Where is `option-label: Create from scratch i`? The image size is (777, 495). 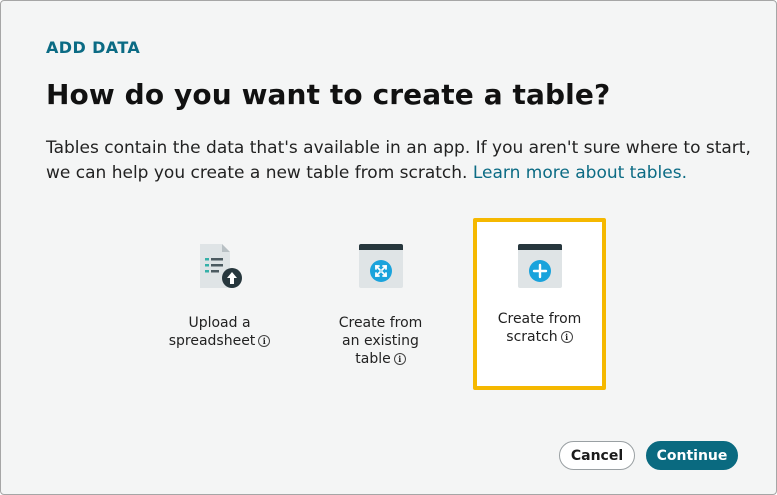 option-label: Create from scratch i is located at coordinates (540, 328).